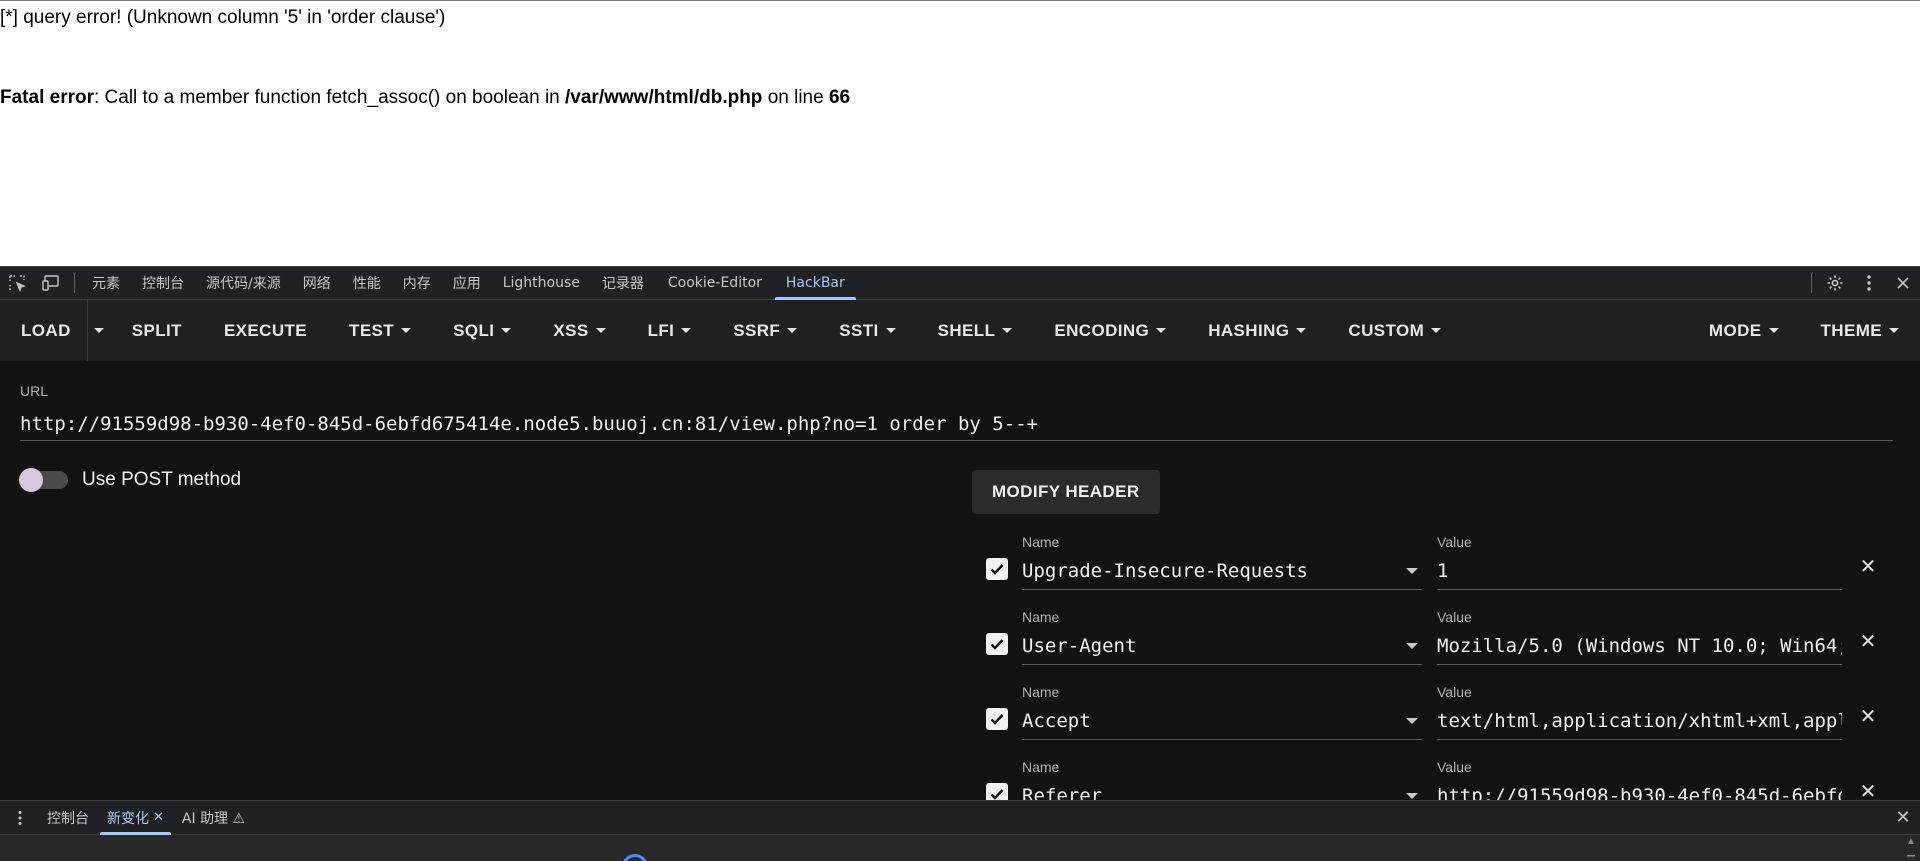  Describe the element at coordinates (467, 283) in the screenshot. I see `tab-application: 应用` at that location.